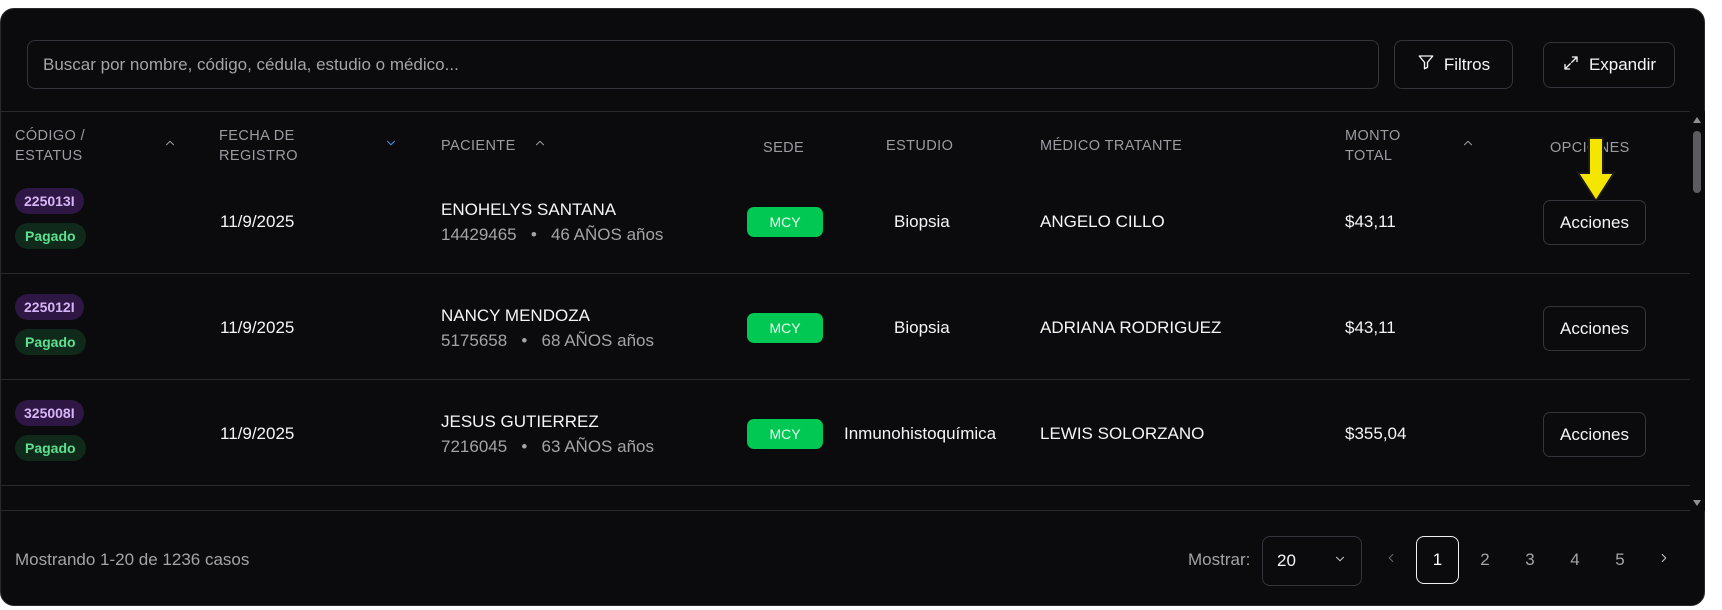 The height and width of the screenshot is (610, 1722). Describe the element at coordinates (49, 307) in the screenshot. I see `case-code-badge: 225012I` at that location.